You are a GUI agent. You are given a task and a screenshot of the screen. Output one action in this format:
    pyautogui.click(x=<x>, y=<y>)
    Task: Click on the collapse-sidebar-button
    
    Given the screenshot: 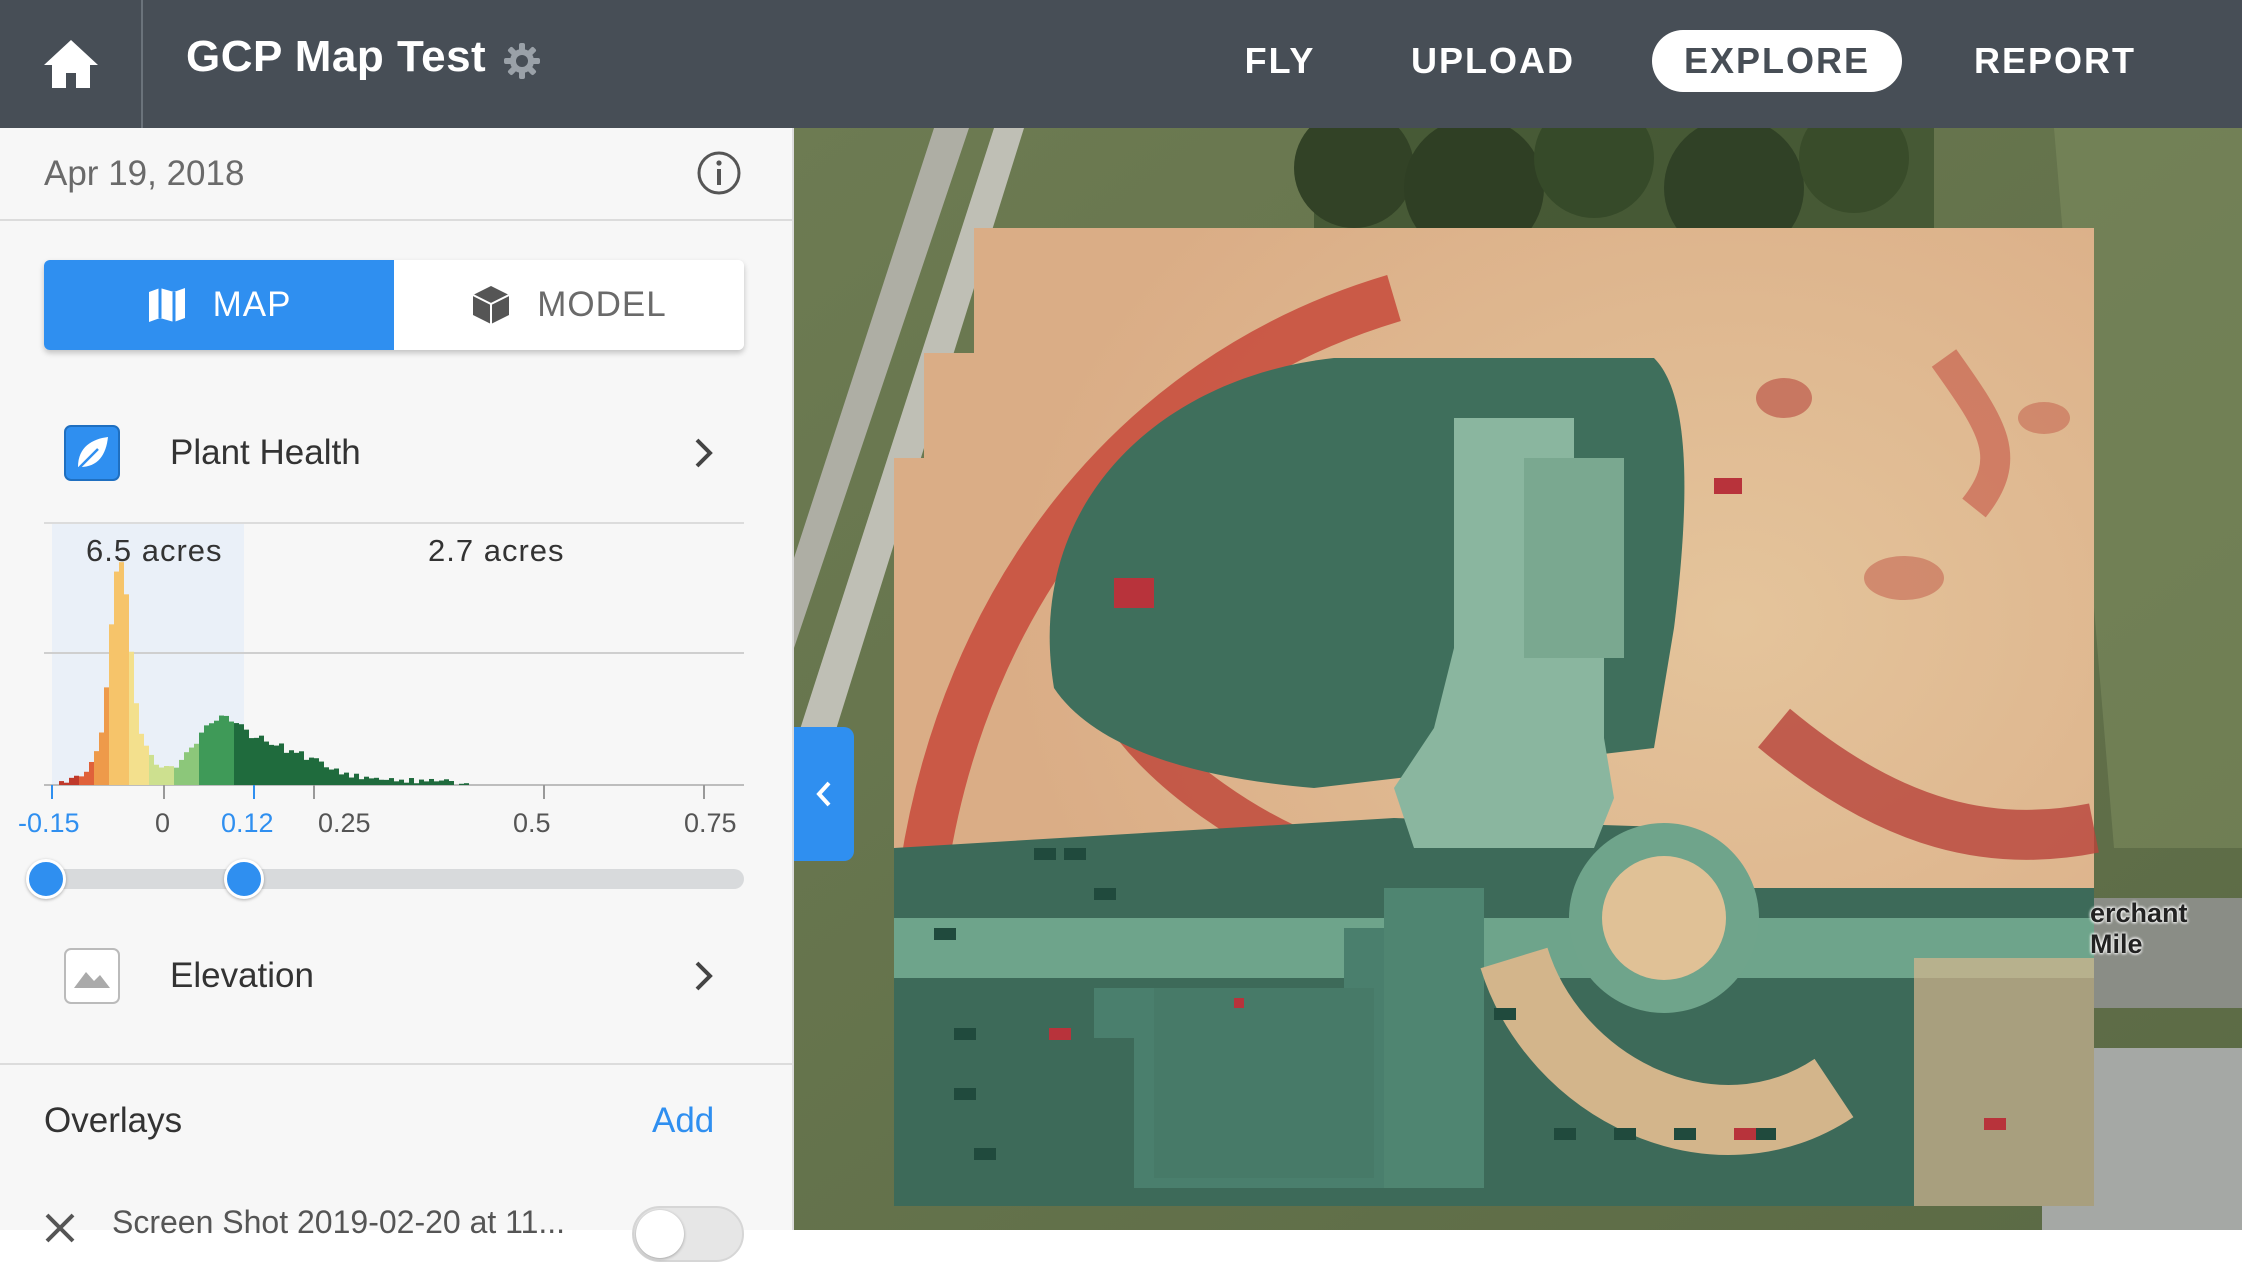 What is the action you would take?
    pyautogui.click(x=824, y=794)
    